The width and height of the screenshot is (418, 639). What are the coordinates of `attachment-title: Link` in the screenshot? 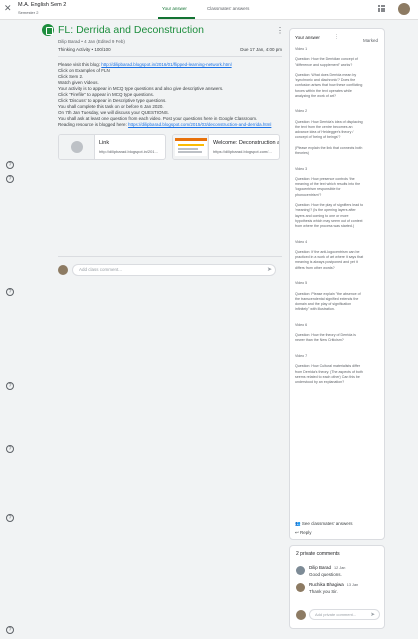 It's located at (104, 143).